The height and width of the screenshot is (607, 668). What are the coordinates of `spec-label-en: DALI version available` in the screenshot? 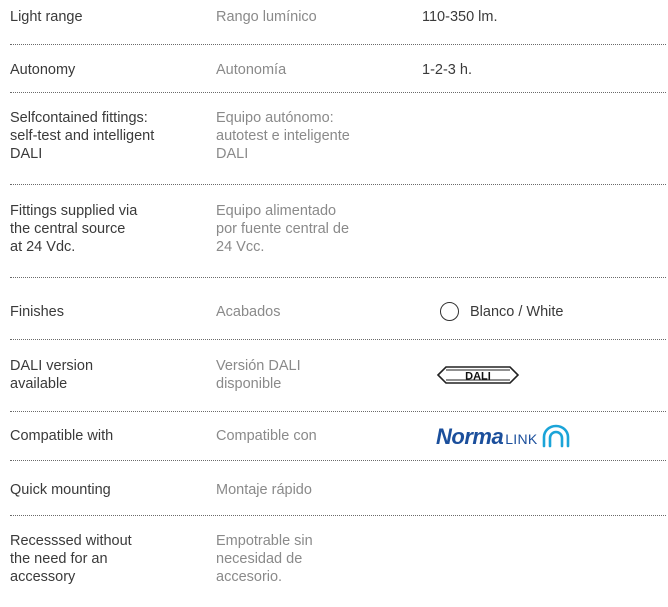 It's located at (52, 375).